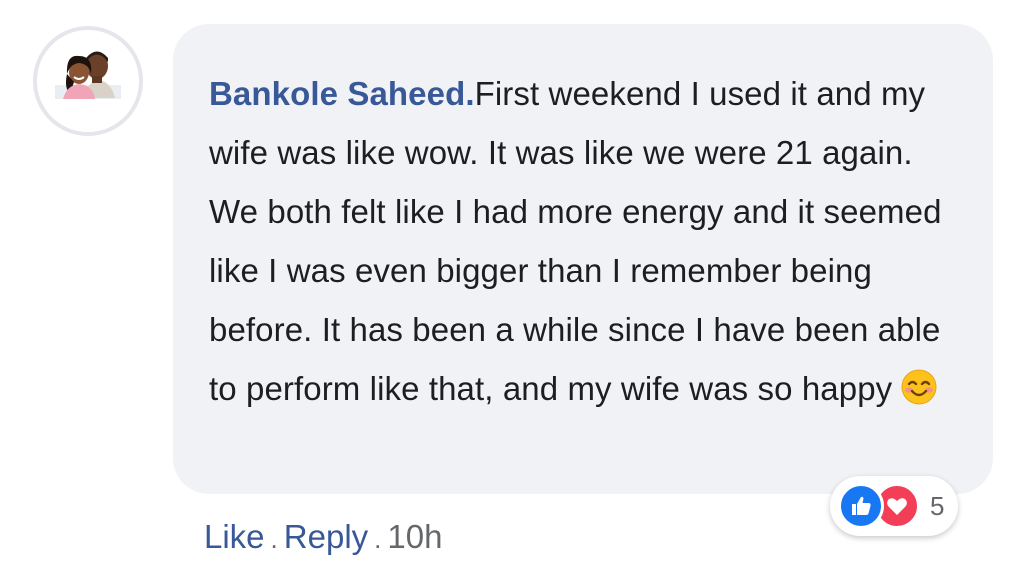 The height and width of the screenshot is (575, 1024). Describe the element at coordinates (937, 505) in the screenshot. I see `reaction-count: 5` at that location.